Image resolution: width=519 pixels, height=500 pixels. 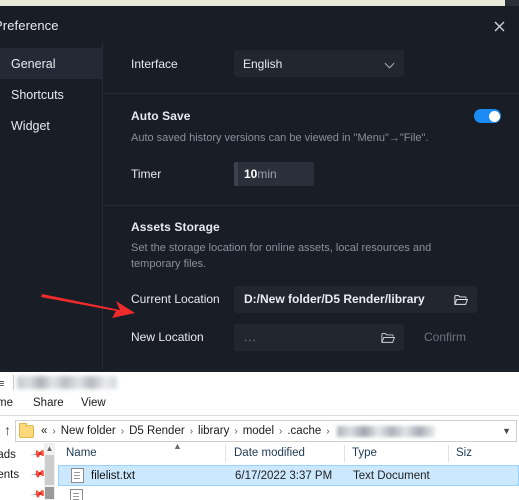 I want to click on sidebar-item-shortcuts: Shortcuts, so click(x=51, y=94).